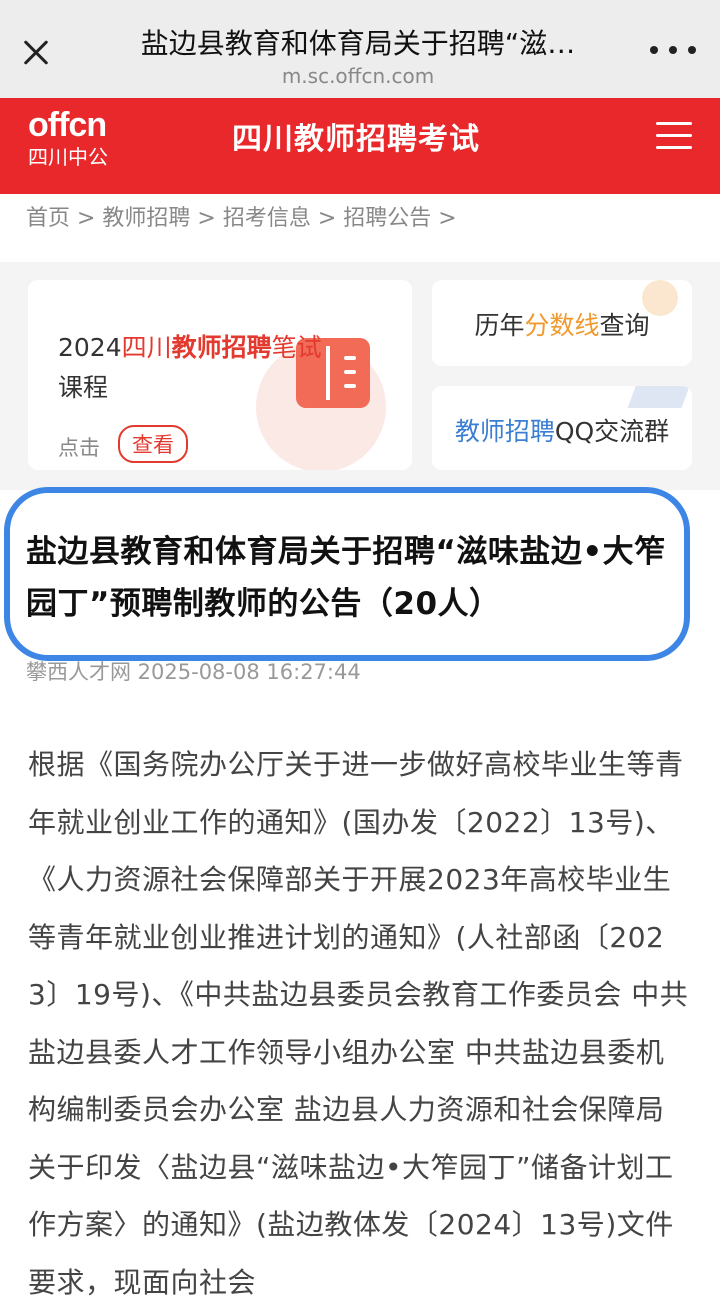 This screenshot has width=720, height=1311. What do you see at coordinates (190, 347) in the screenshot?
I see `course-promo-line1: 2024四川教师招聘笔试` at bounding box center [190, 347].